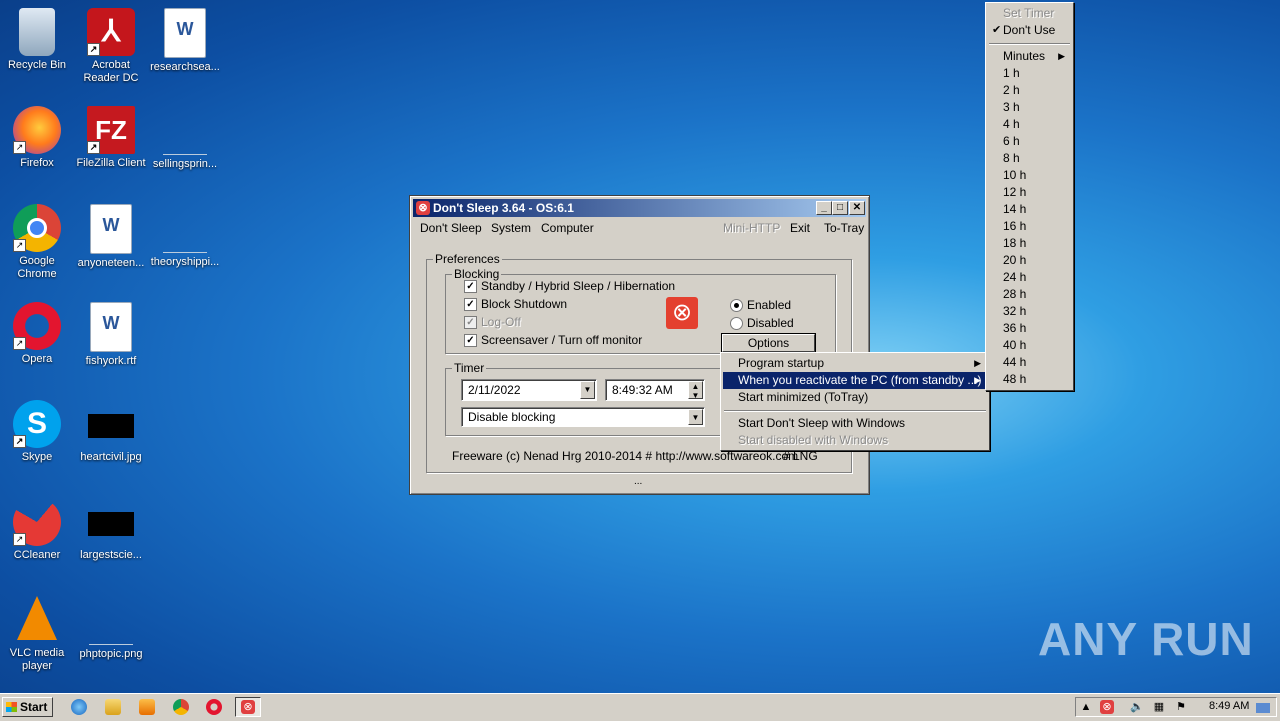  What do you see at coordinates (1159, 707) in the screenshot?
I see `network-icon: ▦` at bounding box center [1159, 707].